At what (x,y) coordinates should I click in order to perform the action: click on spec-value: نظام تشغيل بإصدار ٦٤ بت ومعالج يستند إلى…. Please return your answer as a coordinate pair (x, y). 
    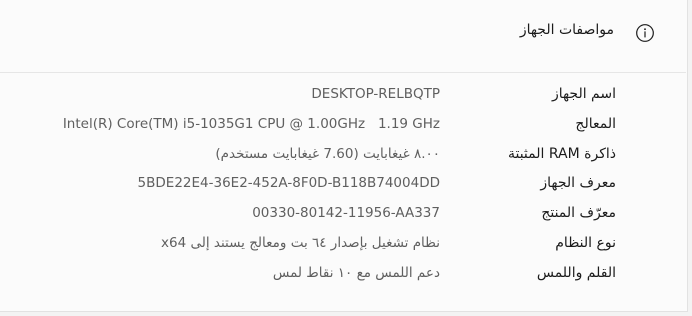
    Looking at the image, I should click on (300, 242).